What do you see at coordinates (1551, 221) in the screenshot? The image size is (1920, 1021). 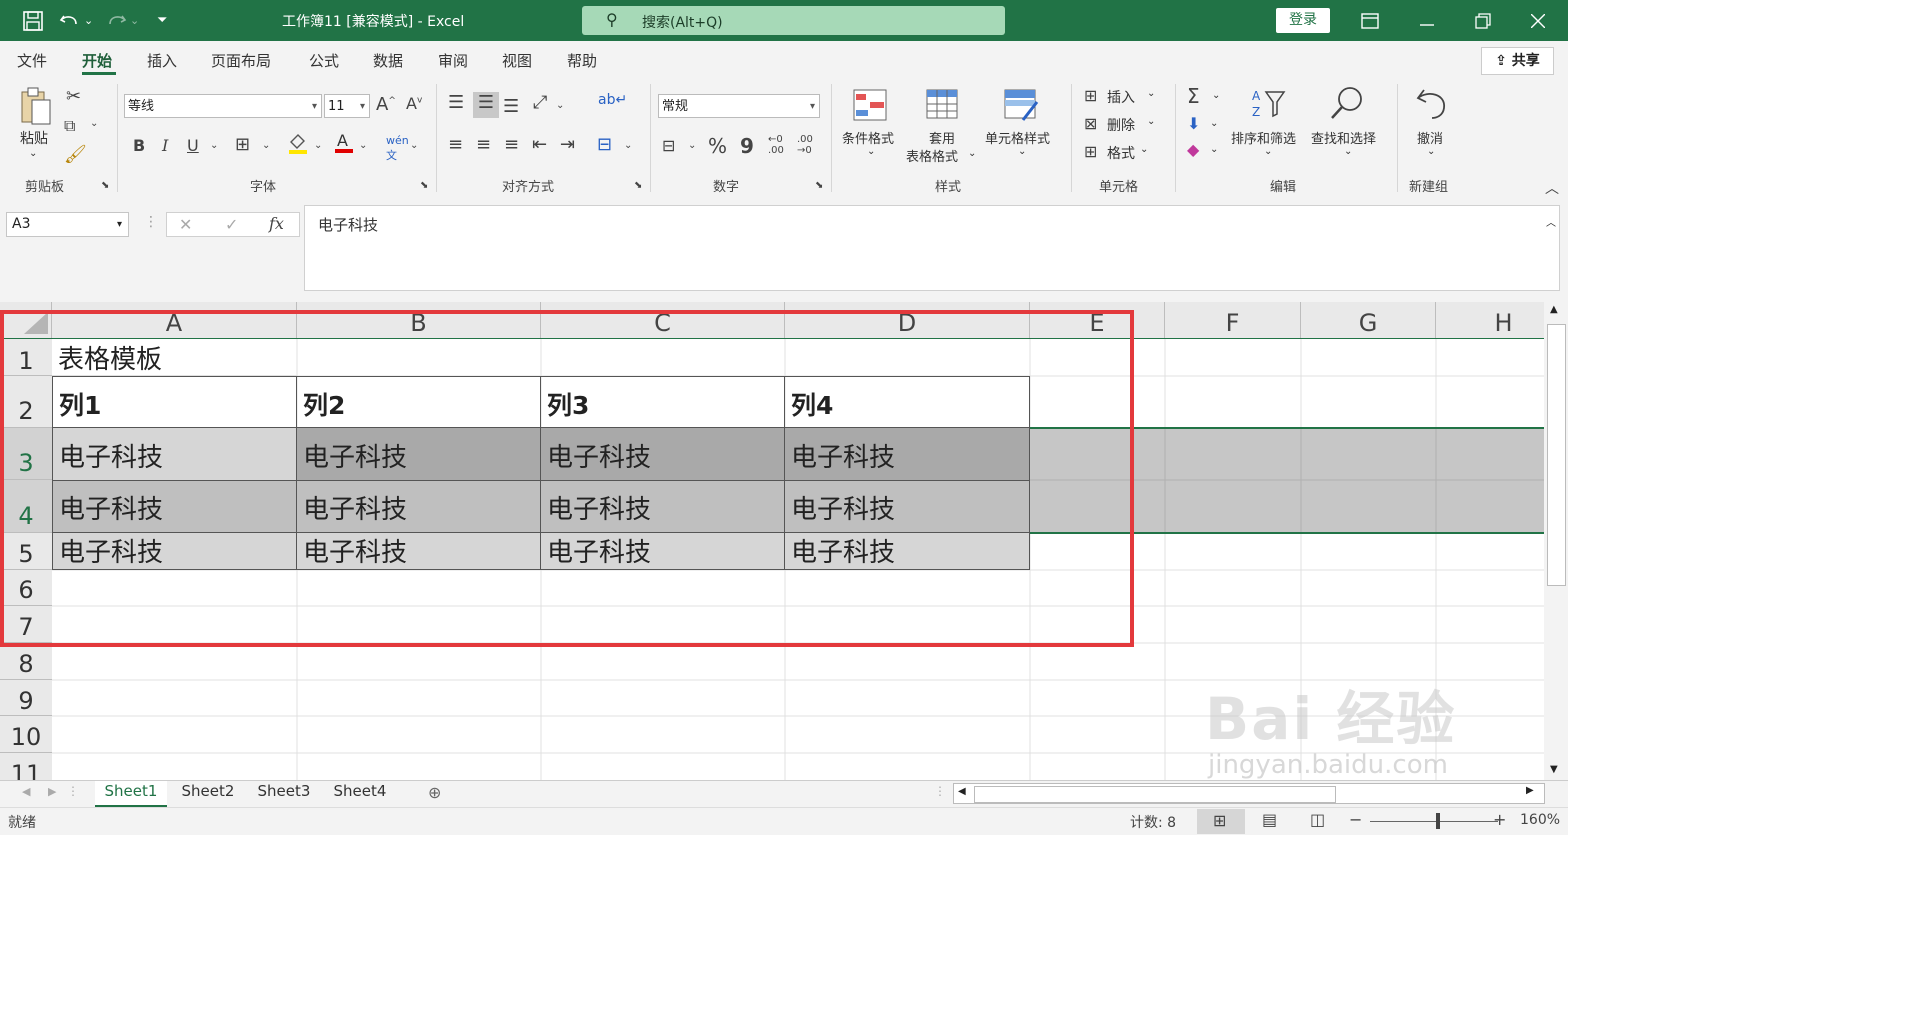 I see `expand-formula-icon: ︿` at bounding box center [1551, 221].